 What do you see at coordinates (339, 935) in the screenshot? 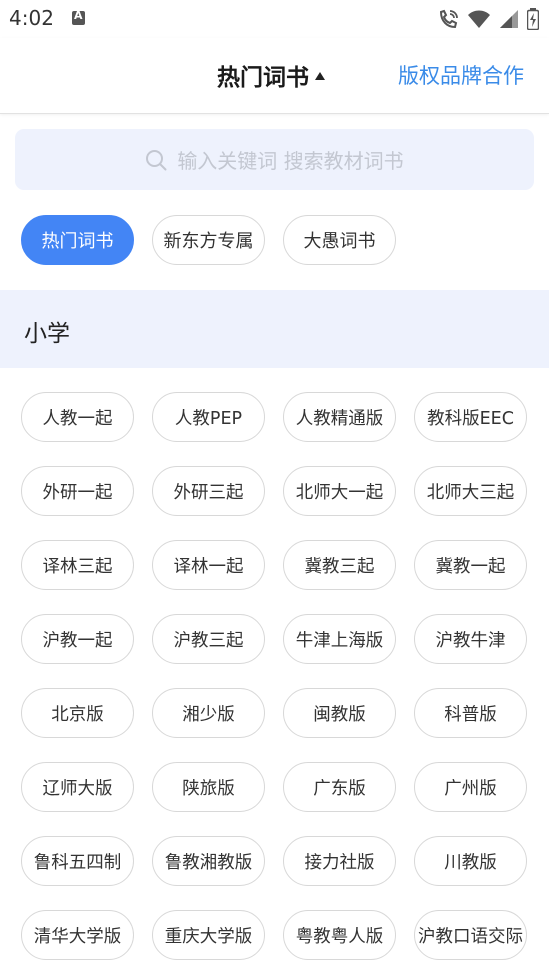
I see `book-chip: 粤教粤人版` at bounding box center [339, 935].